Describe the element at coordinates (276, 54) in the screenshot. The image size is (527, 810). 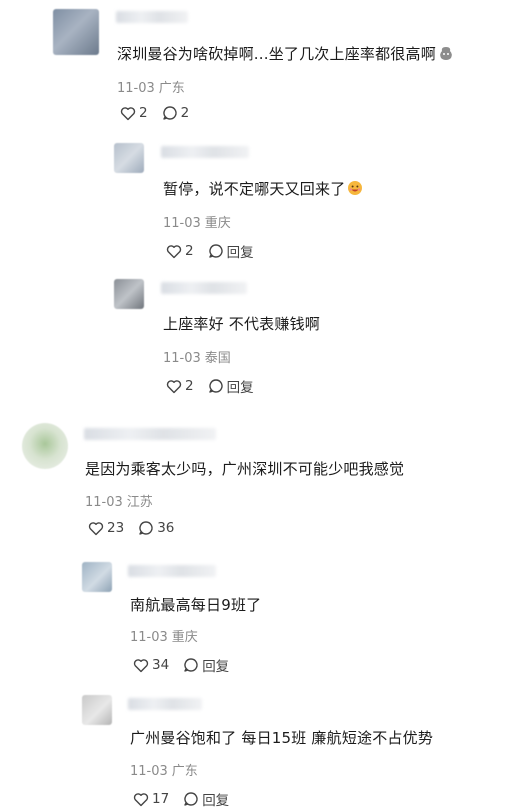
I see `comment-text-content: 深圳曼谷为啥砍掉啊...坐了几次上座率都很高啊` at that location.